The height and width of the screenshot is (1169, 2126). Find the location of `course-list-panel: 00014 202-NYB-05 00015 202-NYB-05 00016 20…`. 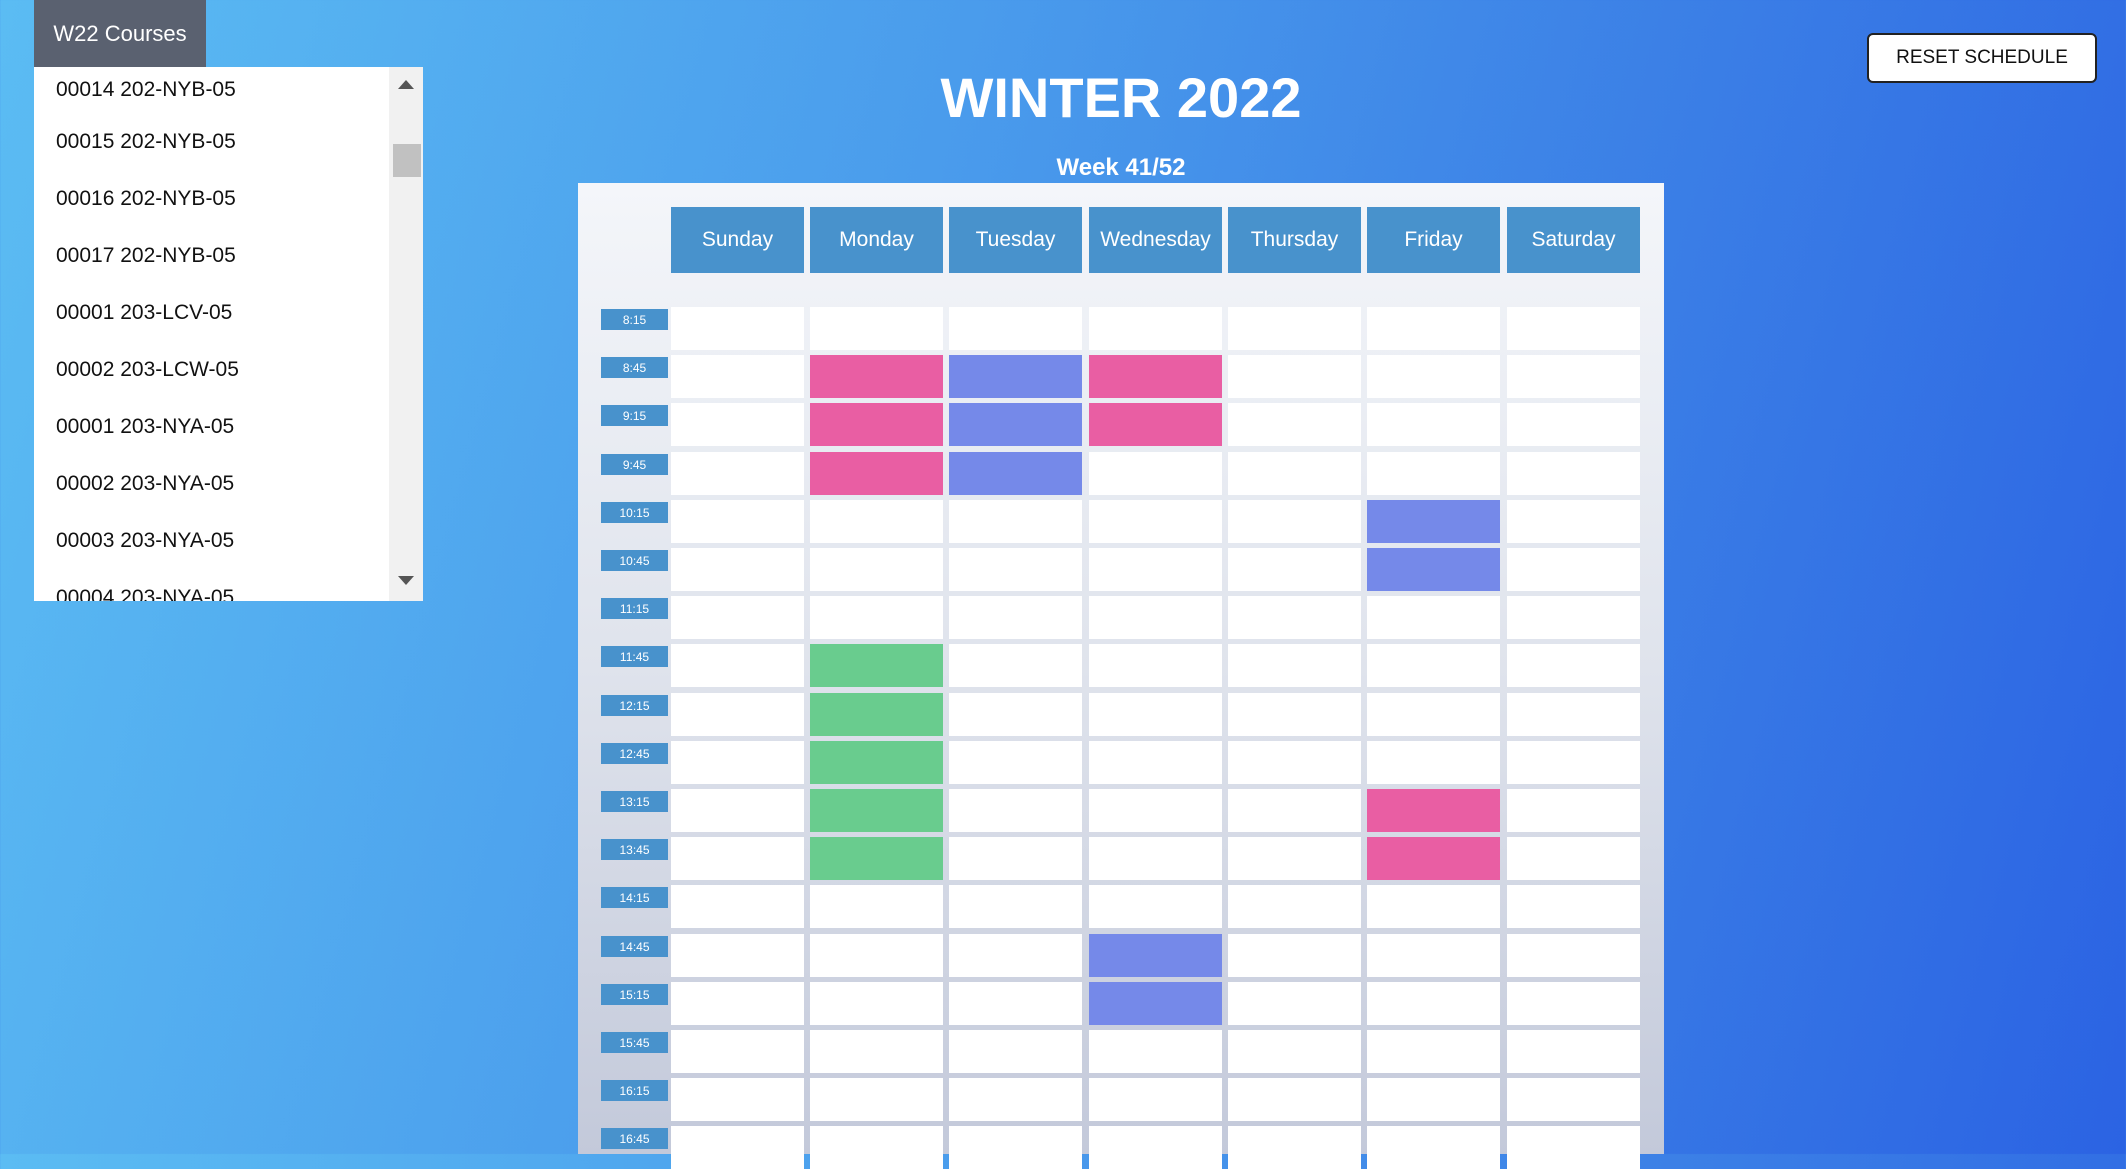

course-list-panel: 00014 202-NYB-05 00015 202-NYB-05 00016 20… is located at coordinates (228, 334).